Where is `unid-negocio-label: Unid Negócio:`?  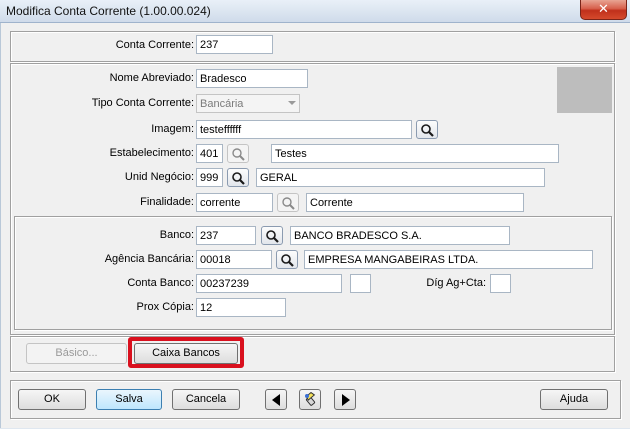
unid-negocio-label: Unid Negócio: is located at coordinates (159, 177).